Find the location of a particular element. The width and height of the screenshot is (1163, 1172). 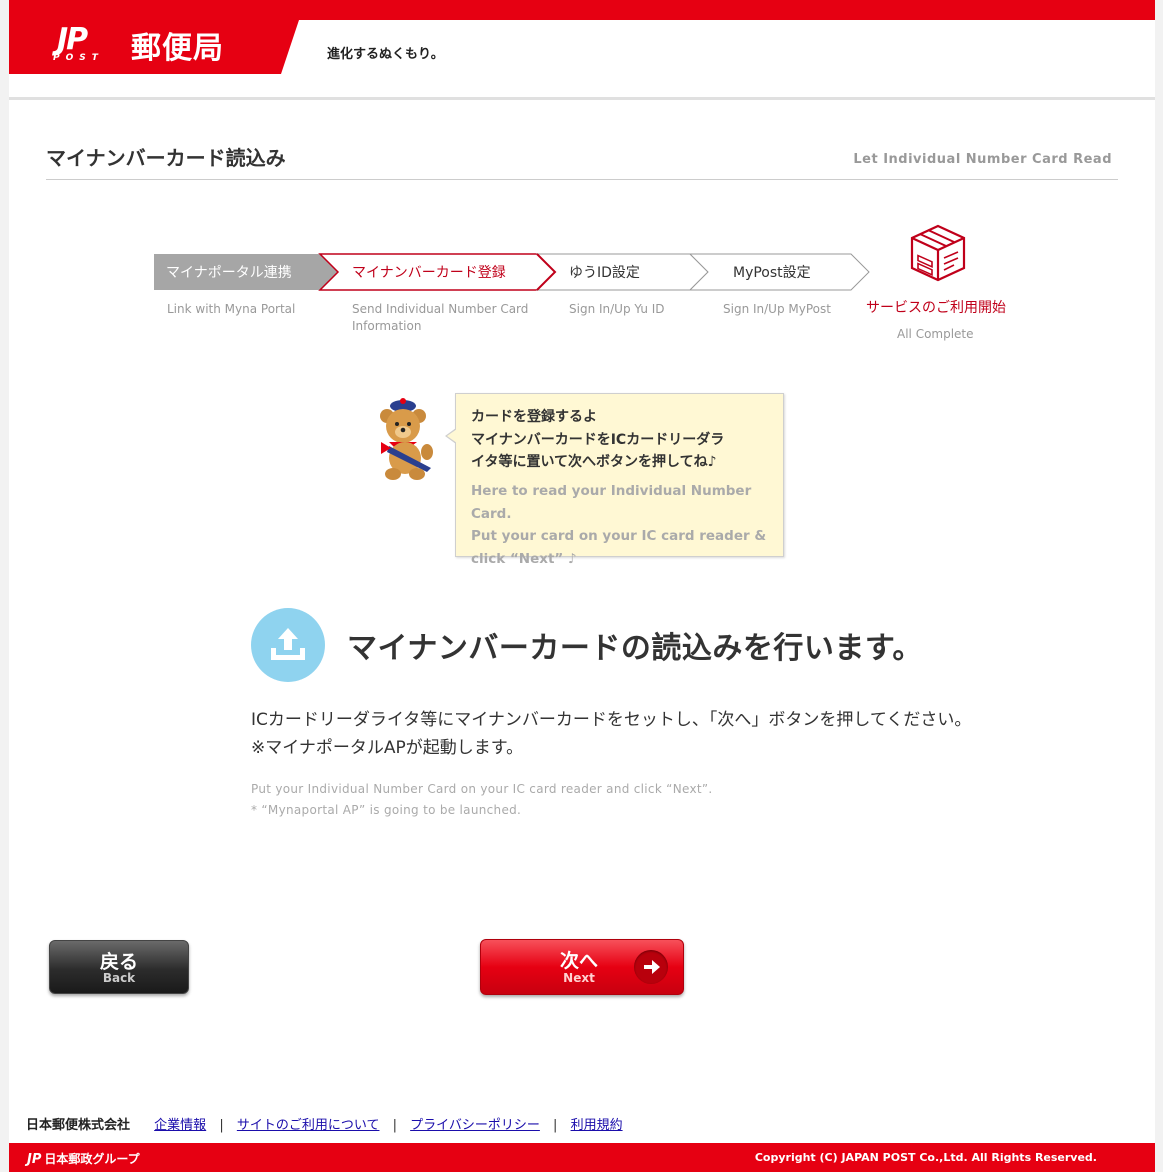

progress-steps: マイナポータル連携 マイナンバーカード登録 ゆうID設定 MyPost設定 is located at coordinates (514, 273).